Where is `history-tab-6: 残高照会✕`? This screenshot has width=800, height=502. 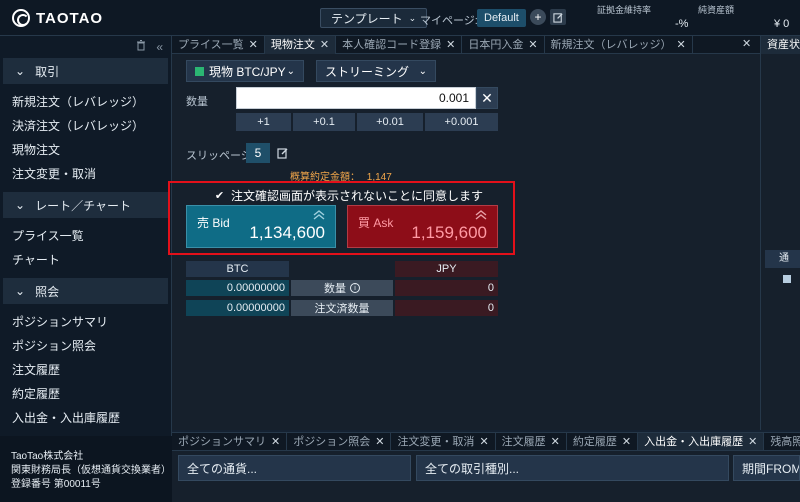 history-tab-6: 残高照会✕ is located at coordinates (782, 441).